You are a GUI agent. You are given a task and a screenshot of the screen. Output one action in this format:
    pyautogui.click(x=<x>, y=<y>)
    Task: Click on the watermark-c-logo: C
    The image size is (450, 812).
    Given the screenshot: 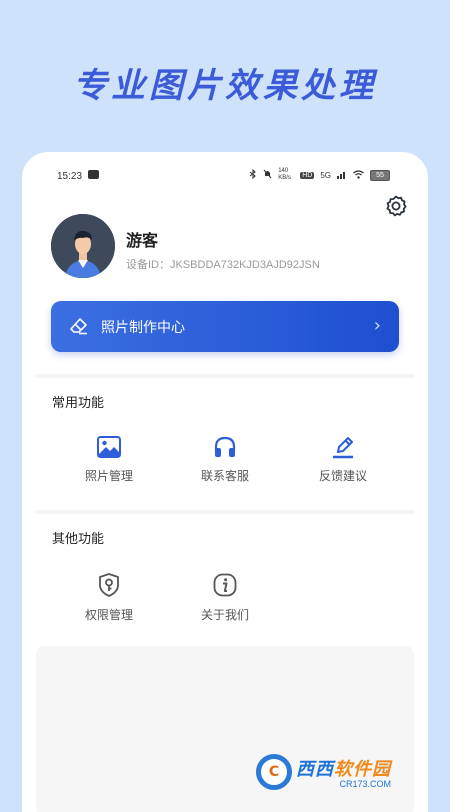 What is the action you would take?
    pyautogui.click(x=274, y=772)
    